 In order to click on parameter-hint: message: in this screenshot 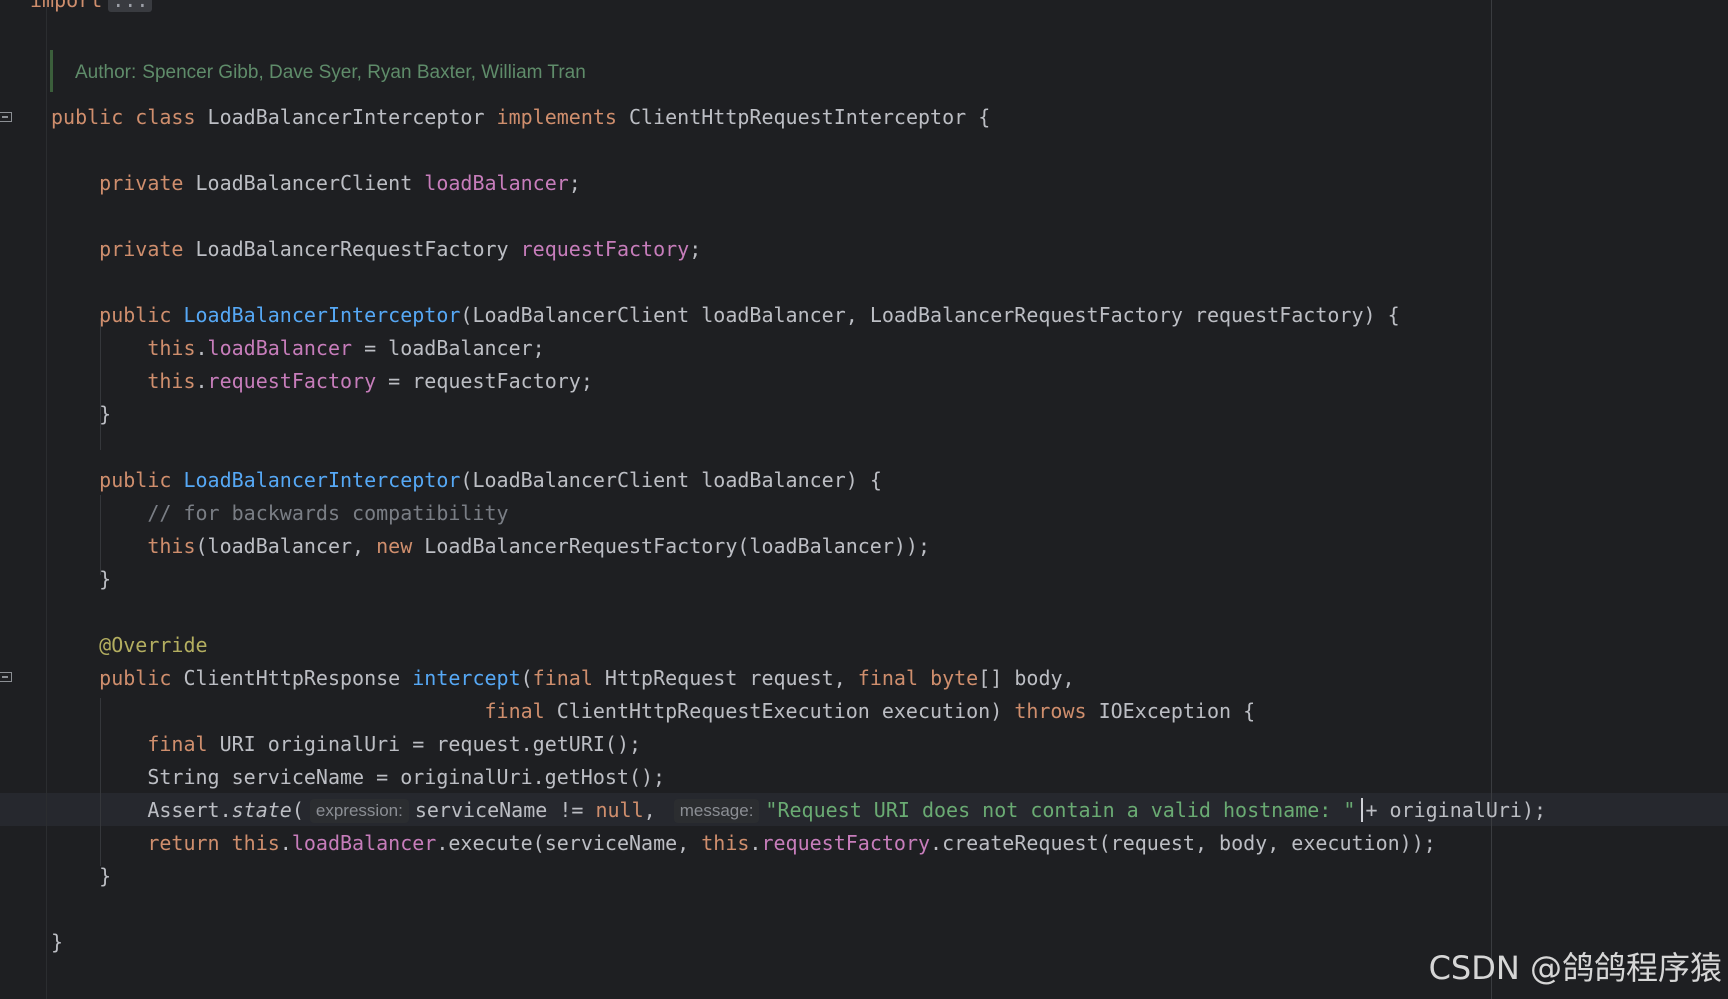, I will do `click(716, 811)`.